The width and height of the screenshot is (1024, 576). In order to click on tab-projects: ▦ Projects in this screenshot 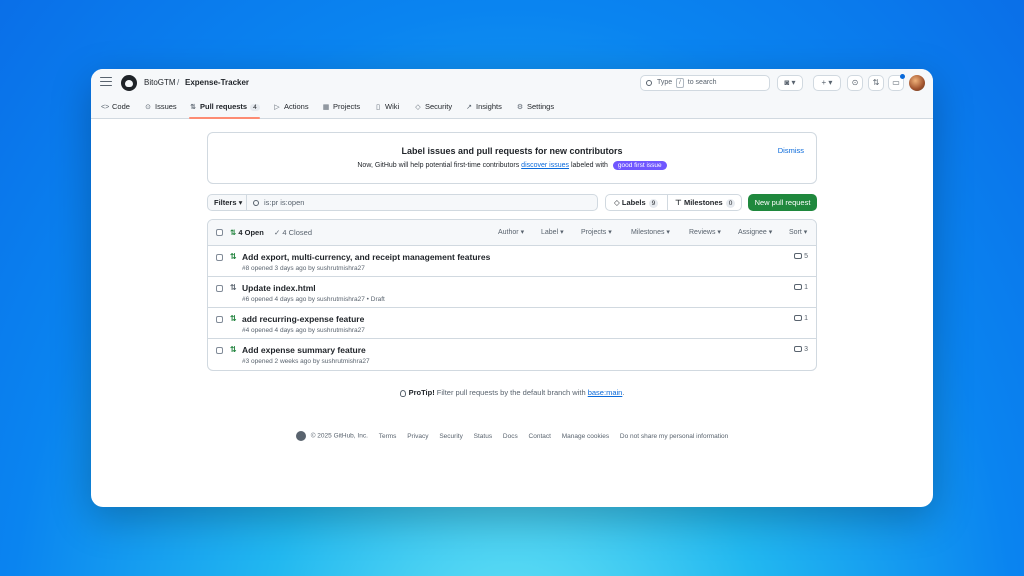, I will do `click(341, 110)`.